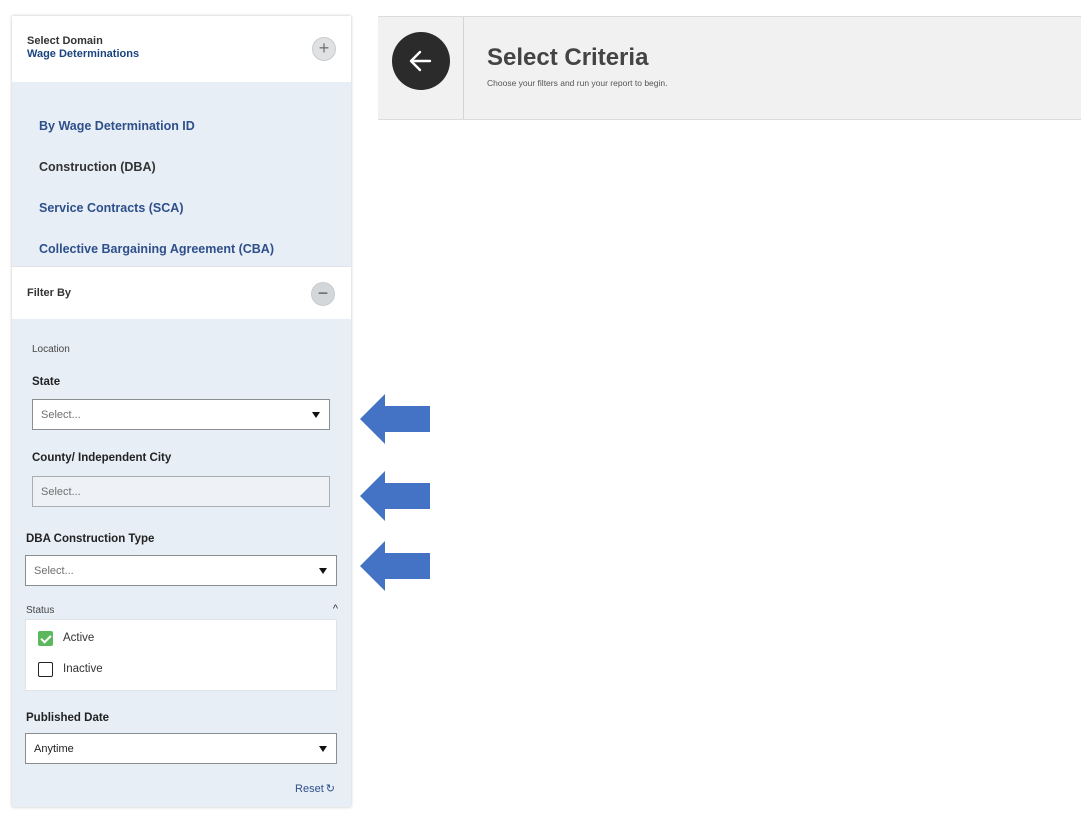 This screenshot has height=821, width=1081. I want to click on page-title: Select Criteria, so click(568, 57).